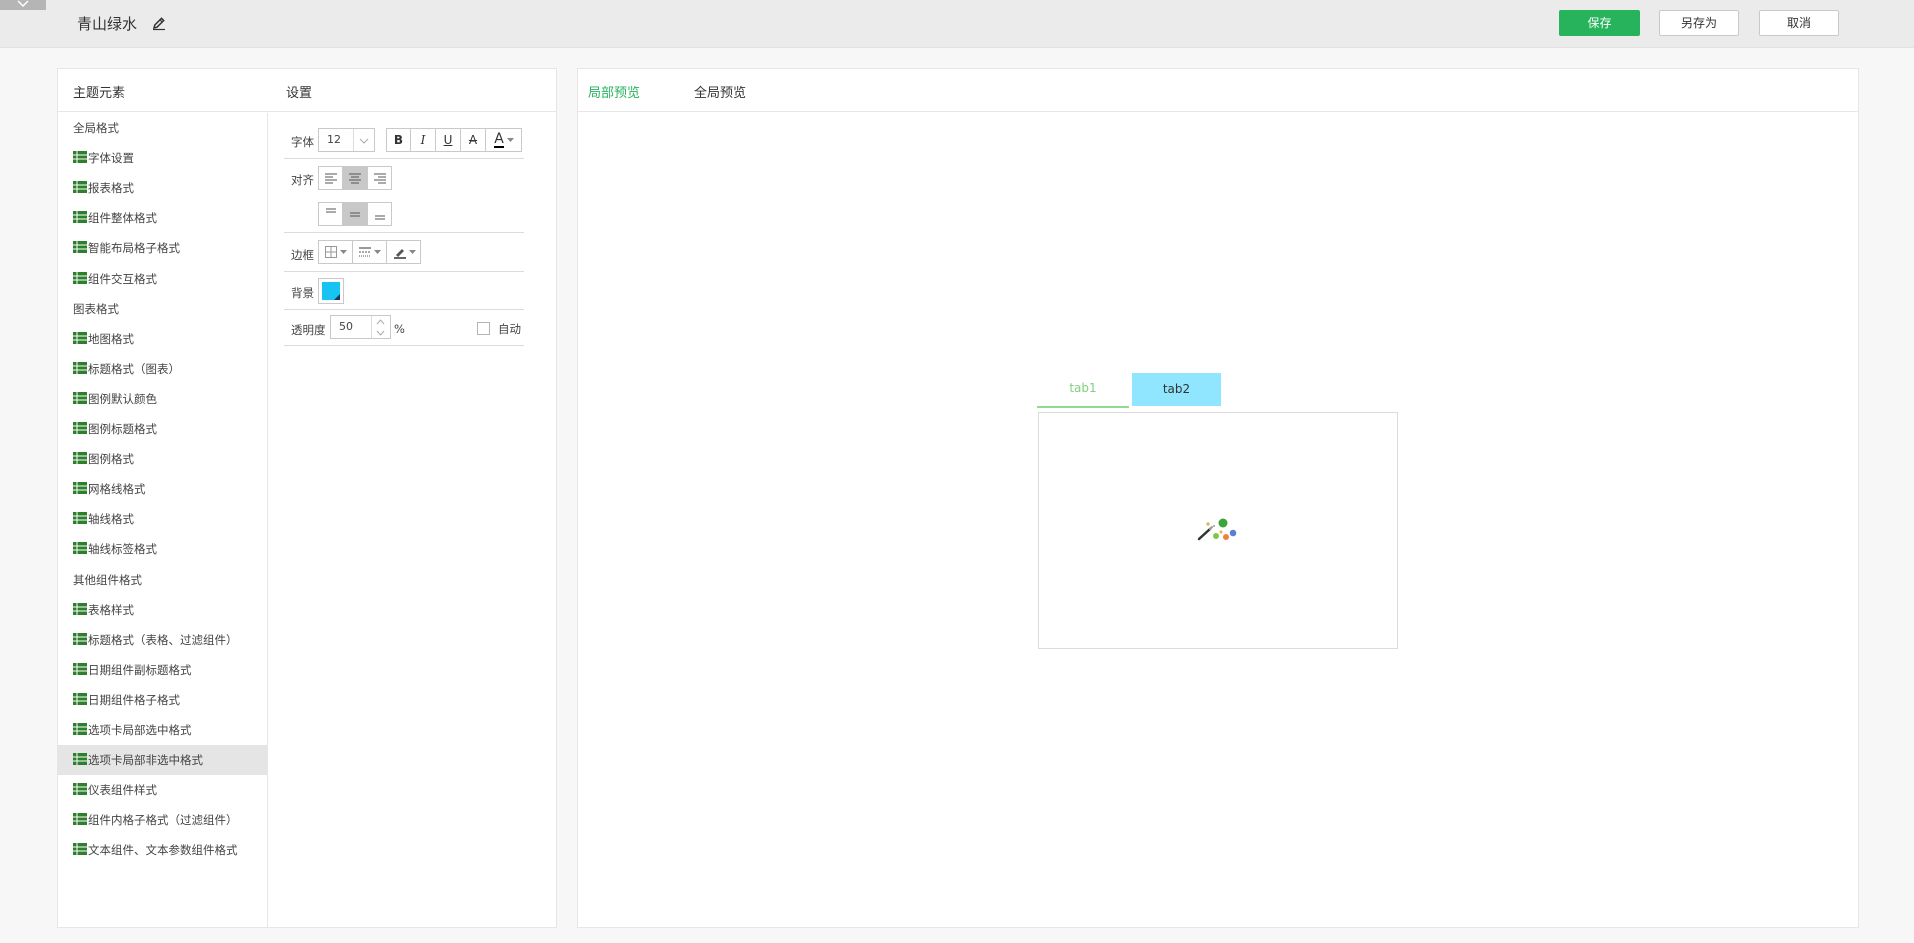 The width and height of the screenshot is (1914, 943). I want to click on tree-item-label: 全局格式, so click(96, 128).